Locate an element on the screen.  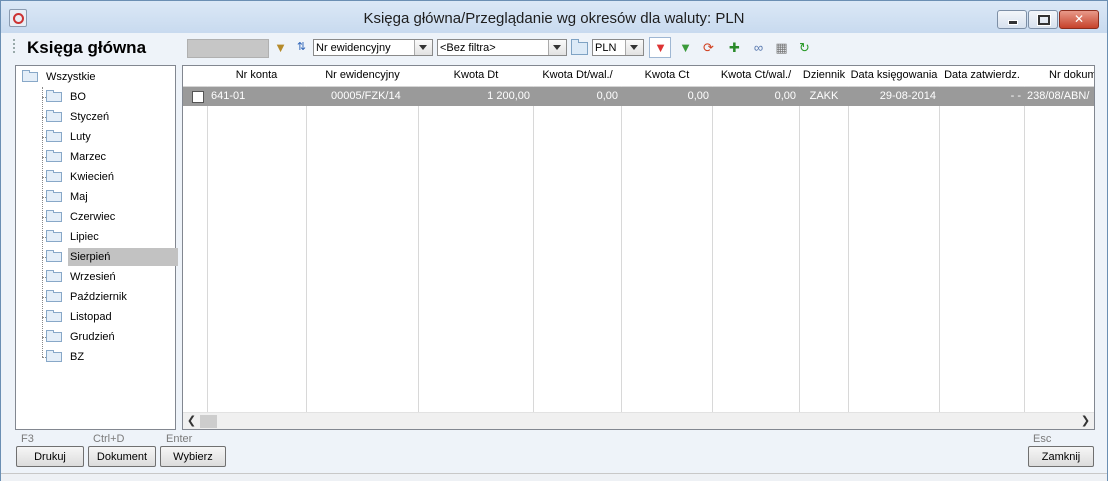
table-cell: 00005/FZK/14 is located at coordinates (366, 96).